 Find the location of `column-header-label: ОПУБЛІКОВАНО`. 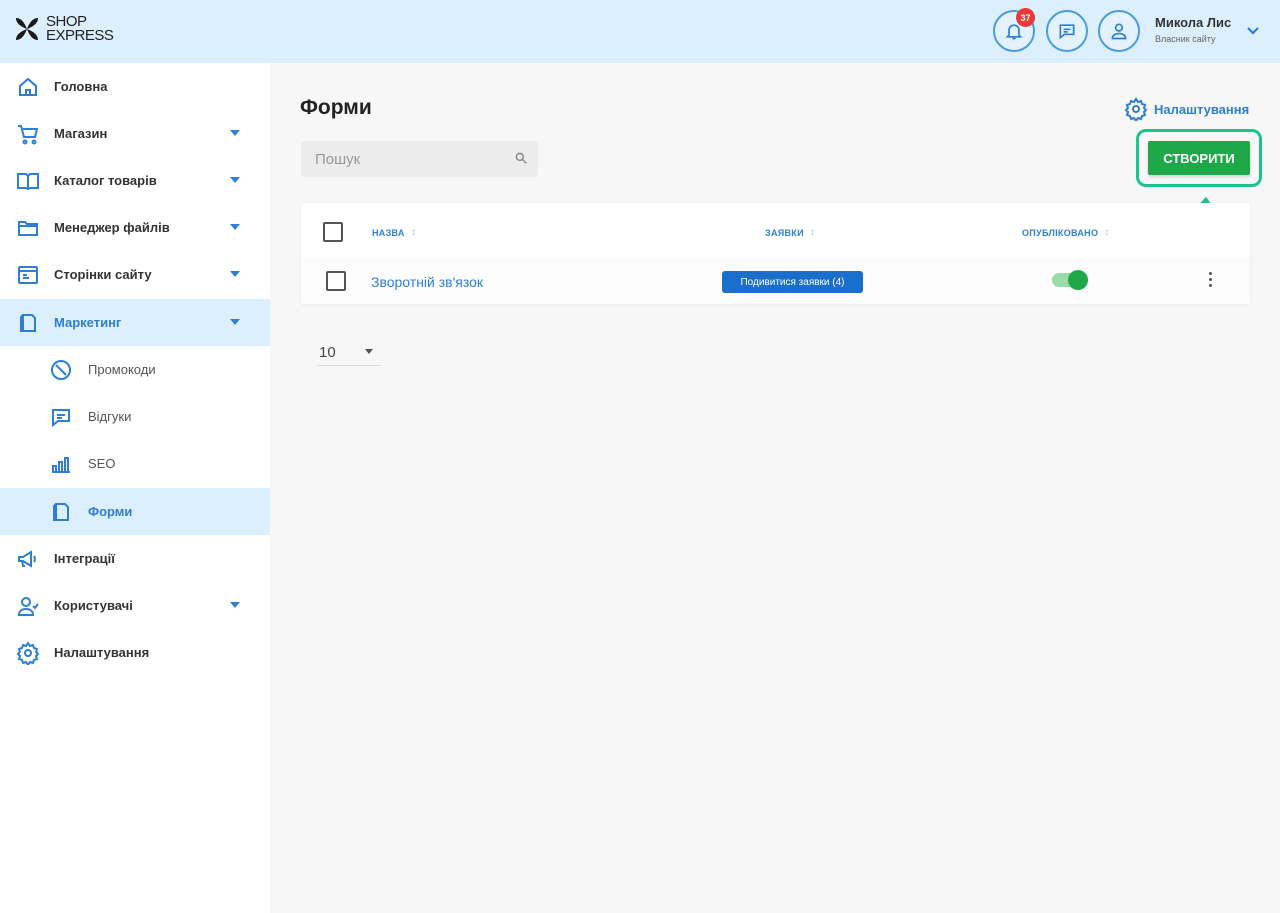

column-header-label: ОПУБЛІКОВАНО is located at coordinates (1060, 232).